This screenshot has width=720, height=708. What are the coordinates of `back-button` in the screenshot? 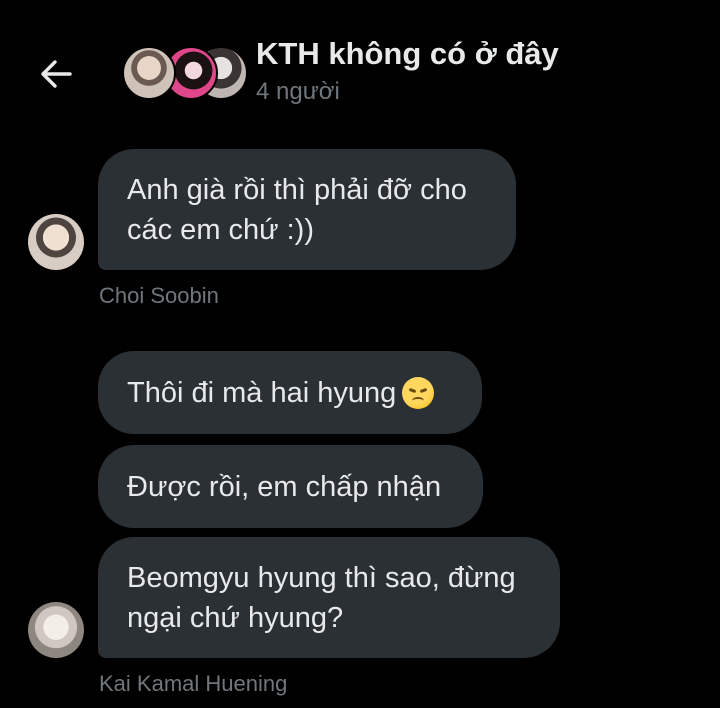 It's located at (56, 74).